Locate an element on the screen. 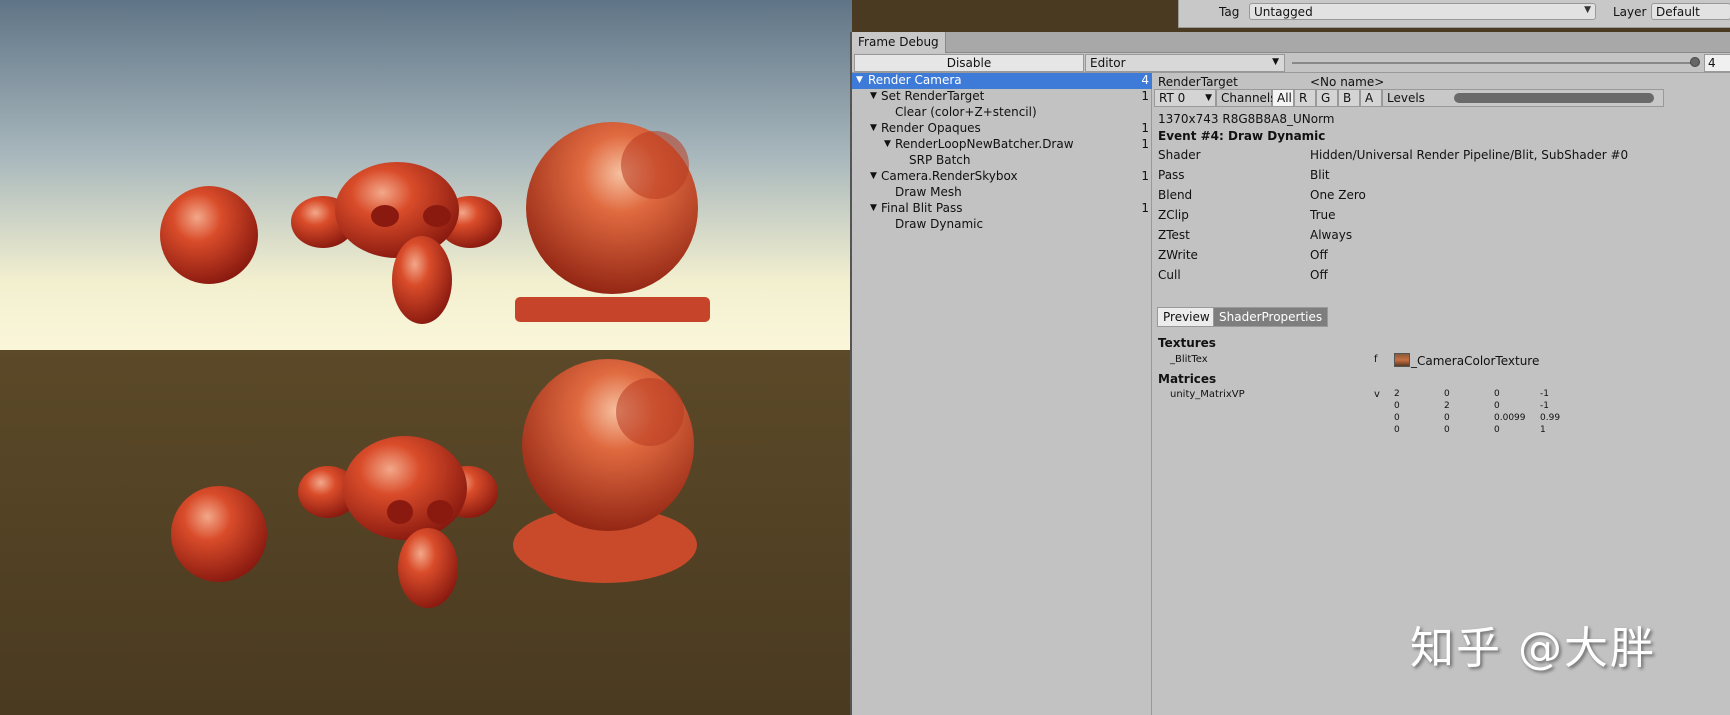 The image size is (1730, 715). matrix-name: unity_MatrixVP is located at coordinates (1207, 394).